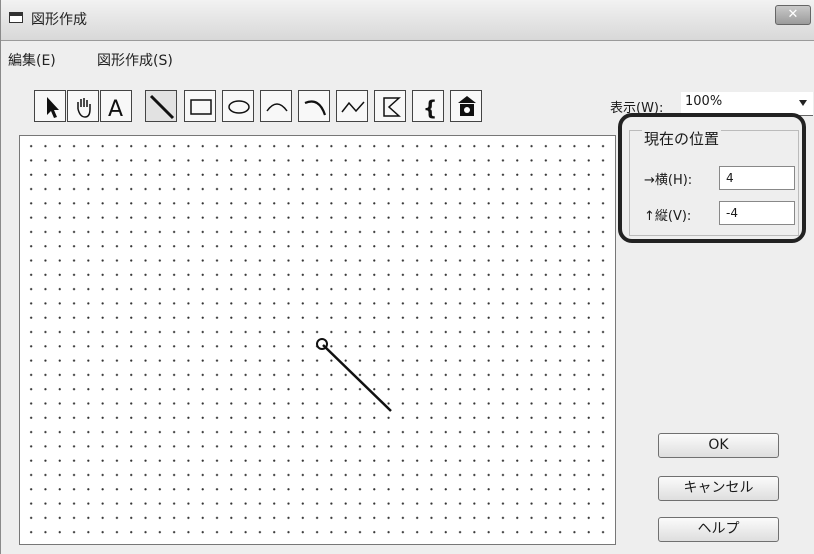  What do you see at coordinates (712, 178) in the screenshot?
I see `position-callout: 現在の位置 →横(H): 4 ↑縦(V): -4` at bounding box center [712, 178].